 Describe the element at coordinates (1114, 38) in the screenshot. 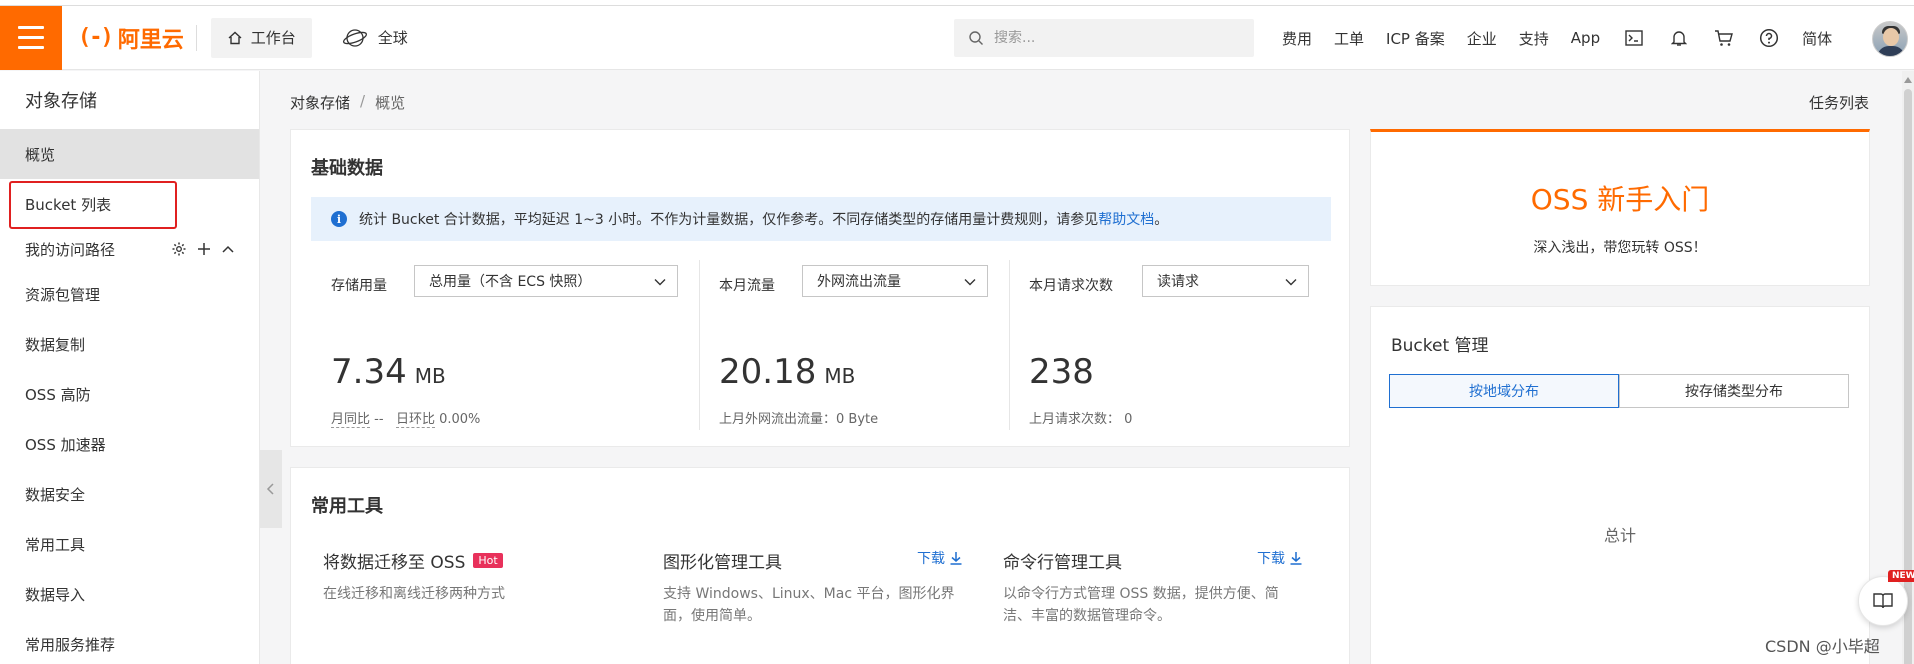

I see `search-input` at that location.